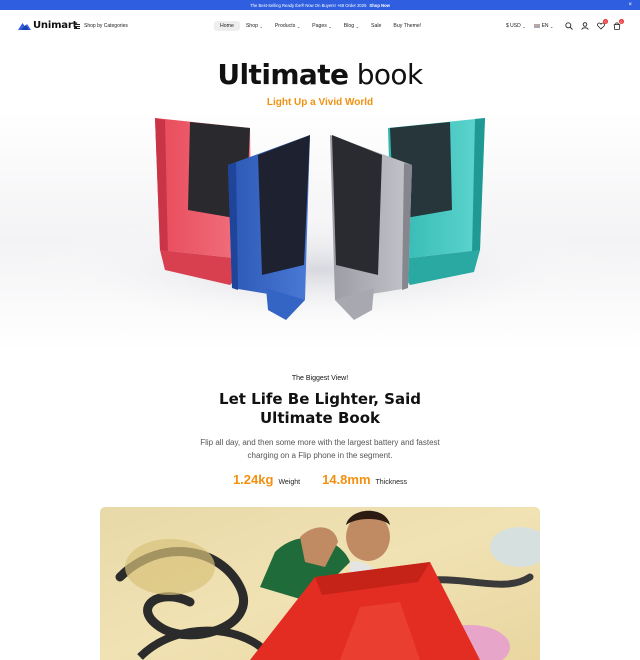 The height and width of the screenshot is (660, 640). I want to click on hero-title: Ultimate book, so click(320, 74).